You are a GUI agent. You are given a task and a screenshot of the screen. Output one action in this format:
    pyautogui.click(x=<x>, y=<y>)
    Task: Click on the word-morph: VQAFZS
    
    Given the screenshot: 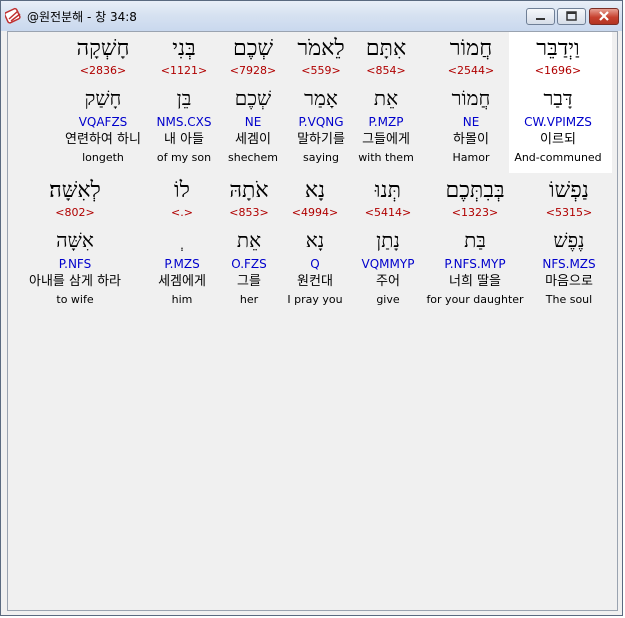 What is the action you would take?
    pyautogui.click(x=103, y=122)
    